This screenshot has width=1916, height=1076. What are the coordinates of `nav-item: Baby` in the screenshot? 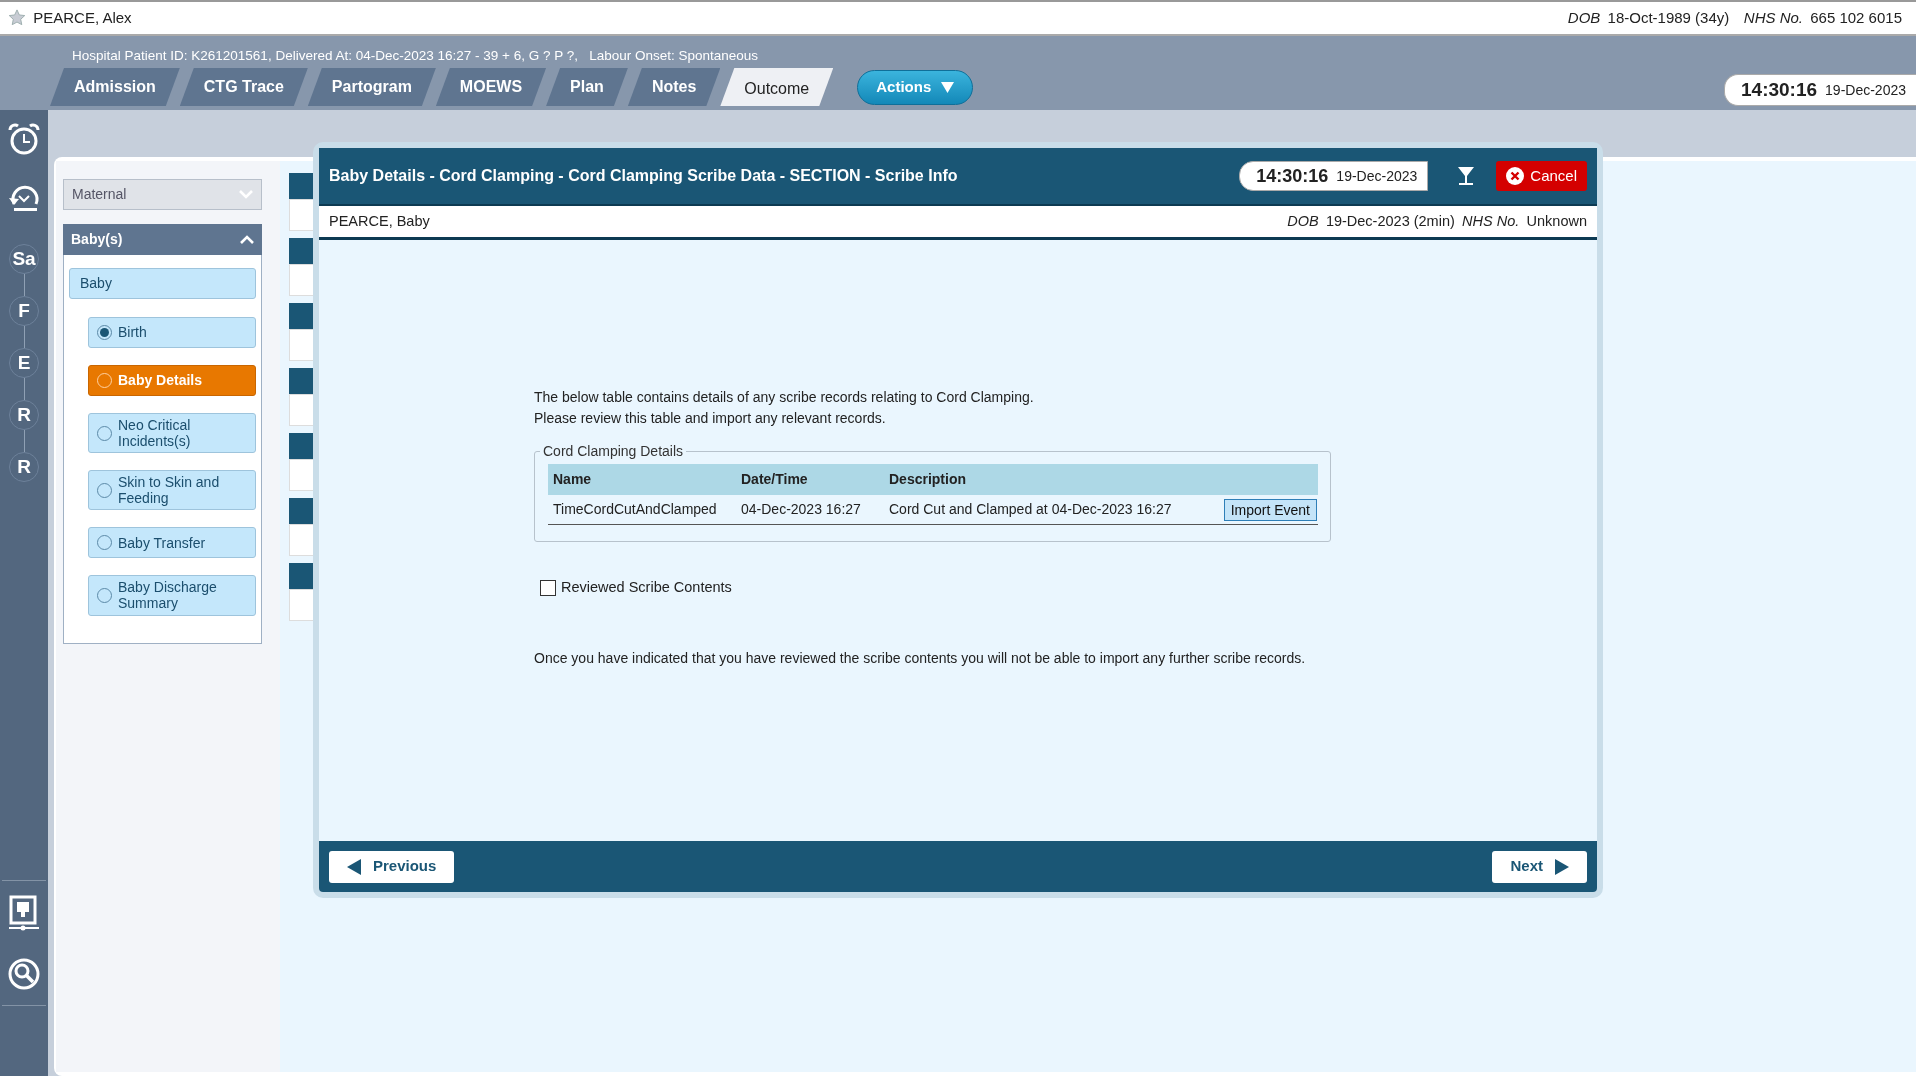 It's located at (162, 283).